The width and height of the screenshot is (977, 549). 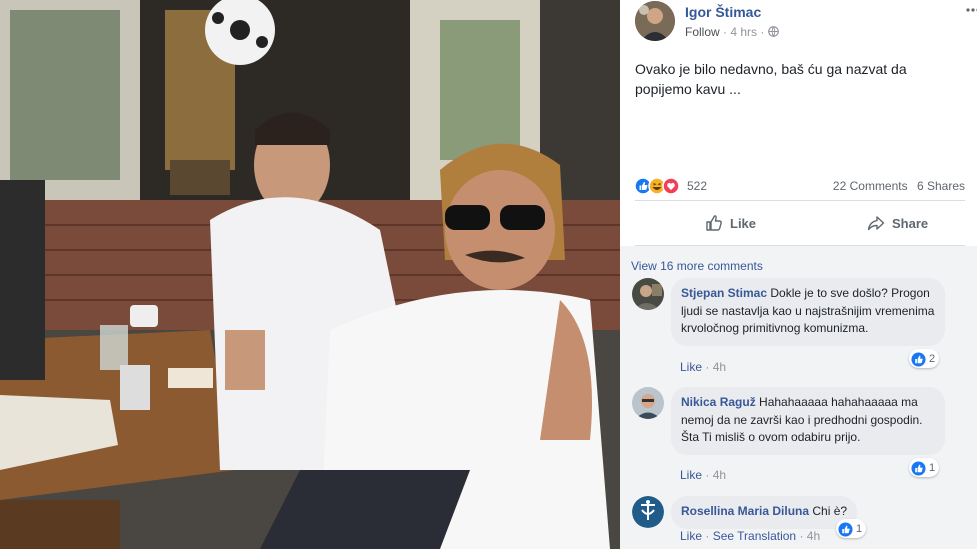 What do you see at coordinates (697, 186) in the screenshot?
I see `reaction-count: 522` at bounding box center [697, 186].